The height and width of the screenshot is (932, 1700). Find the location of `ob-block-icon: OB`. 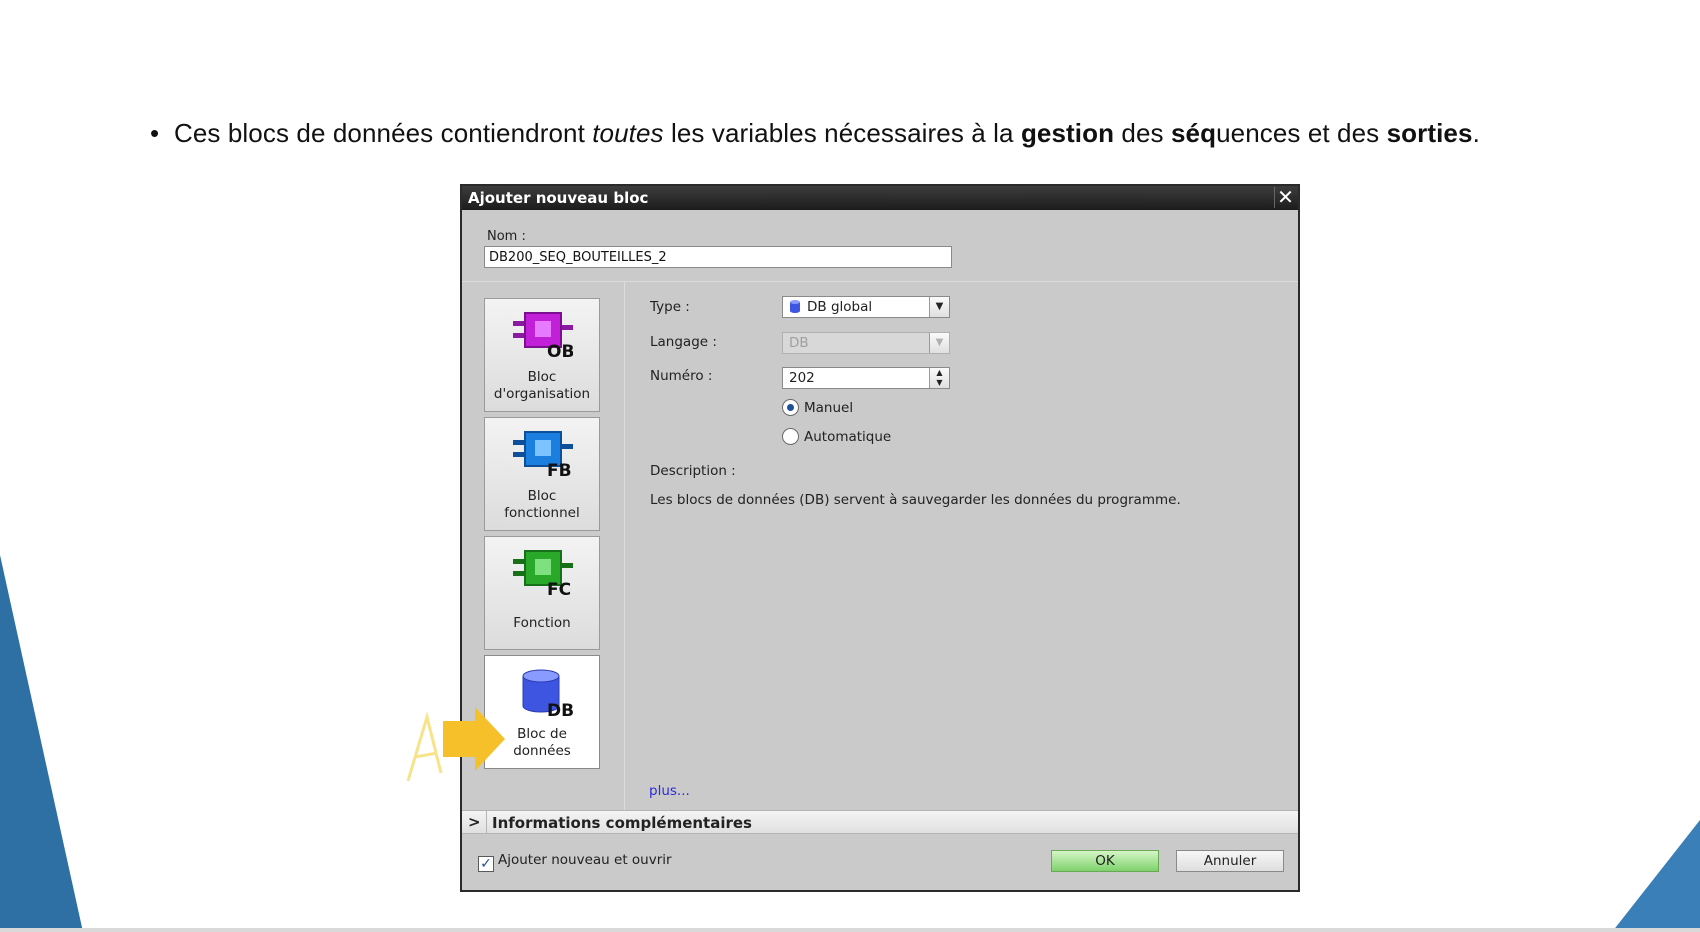

ob-block-icon: OB is located at coordinates (543, 336).